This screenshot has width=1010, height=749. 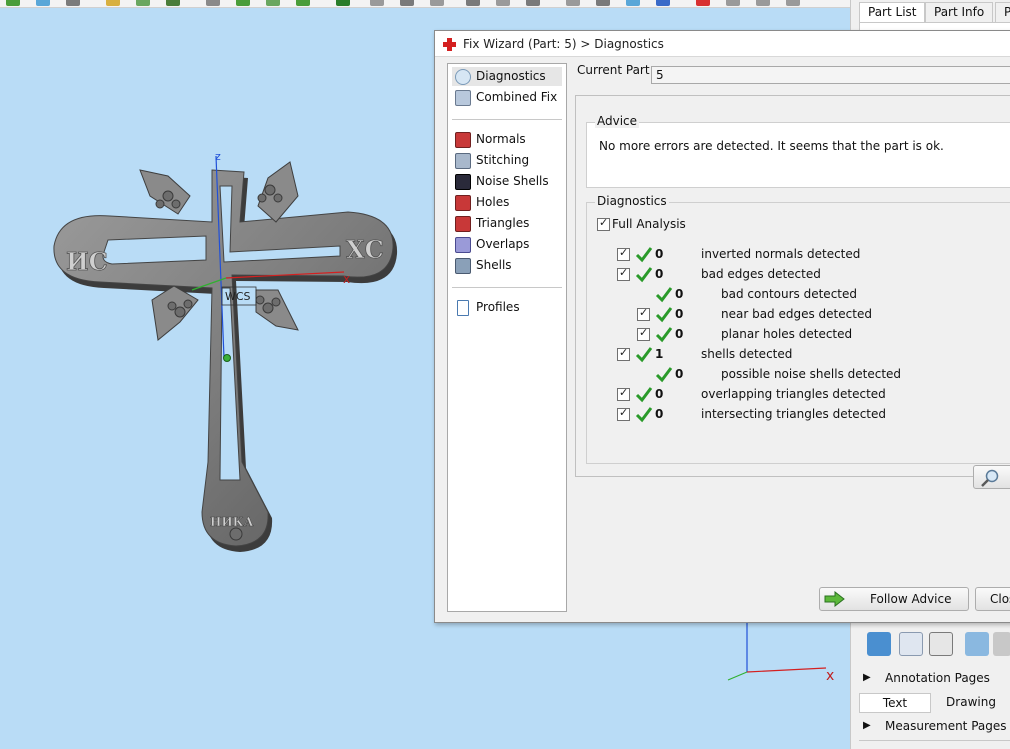 What do you see at coordinates (425, 4) in the screenshot?
I see `main-toolbar` at bounding box center [425, 4].